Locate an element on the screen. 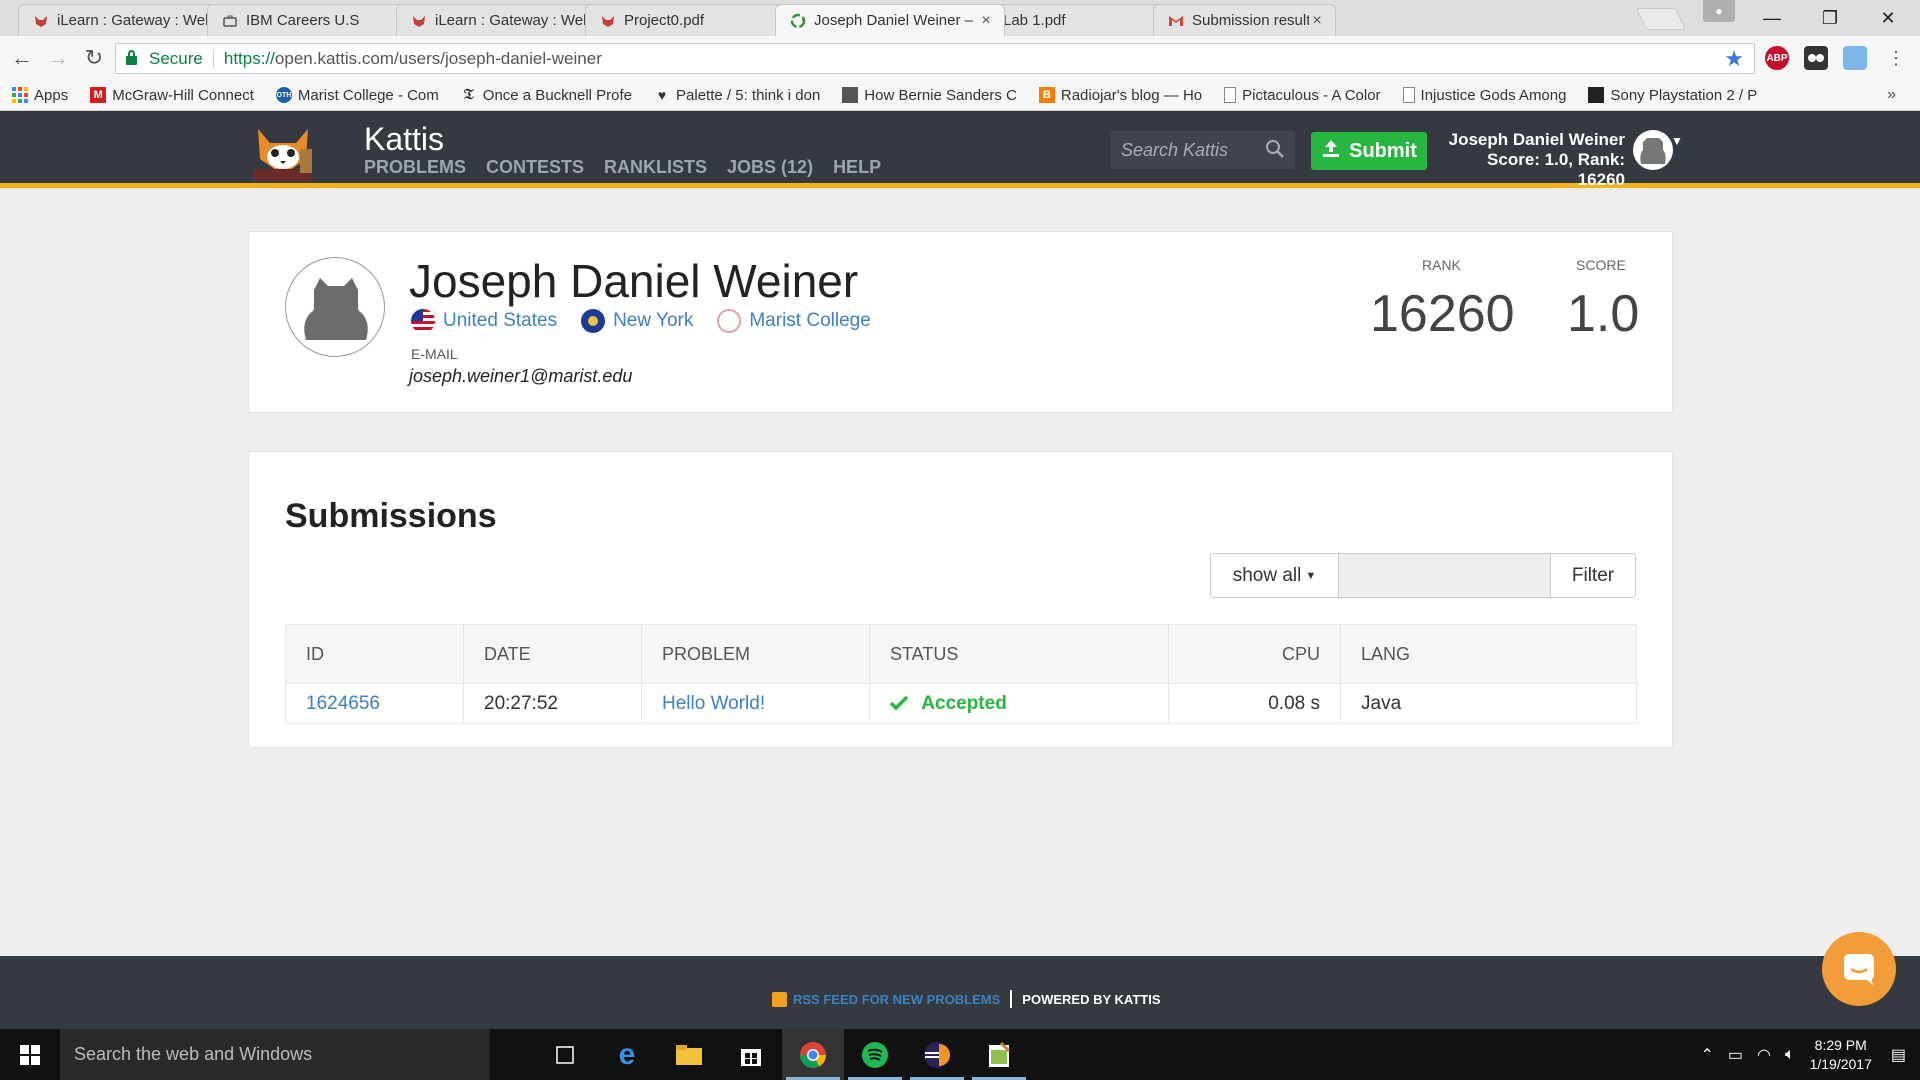 The width and height of the screenshot is (1920, 1080). close-window-button: ✕ is located at coordinates (1888, 18).